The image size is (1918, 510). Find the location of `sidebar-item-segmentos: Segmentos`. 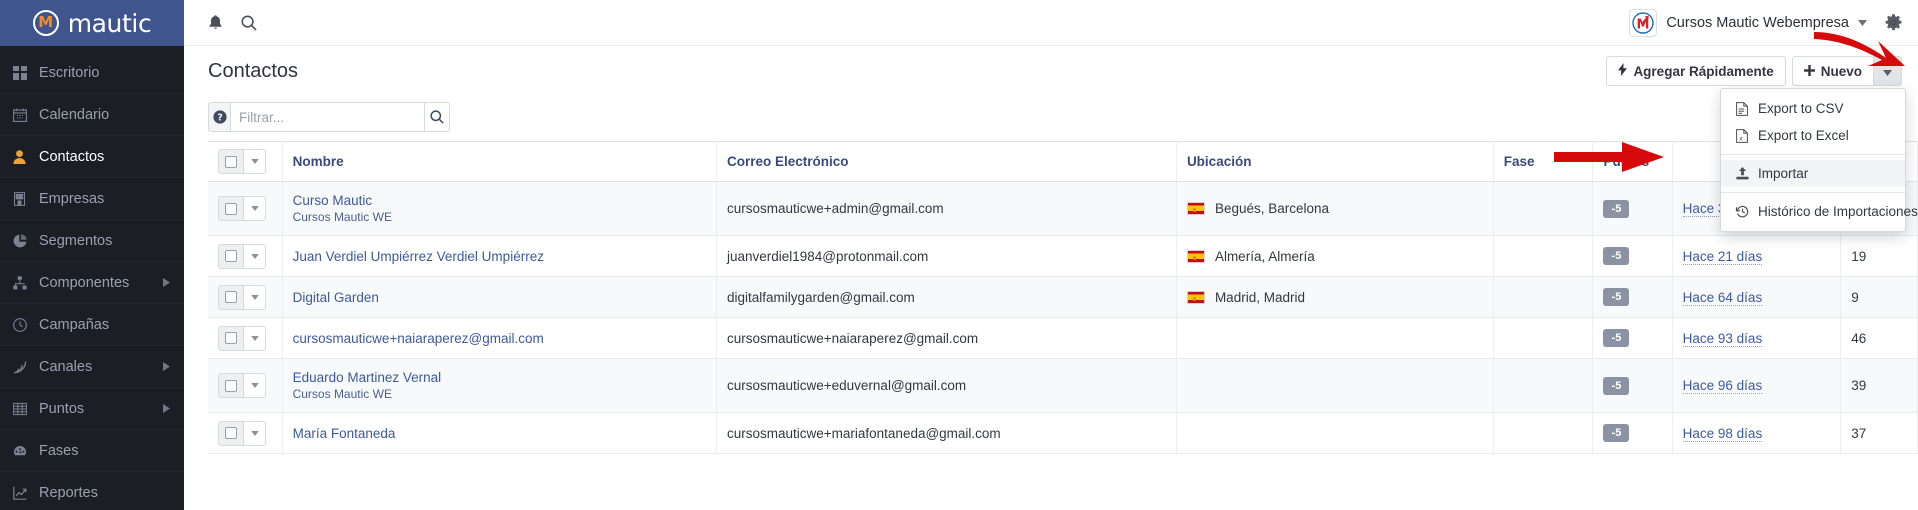

sidebar-item-segmentos: Segmentos is located at coordinates (92, 241).